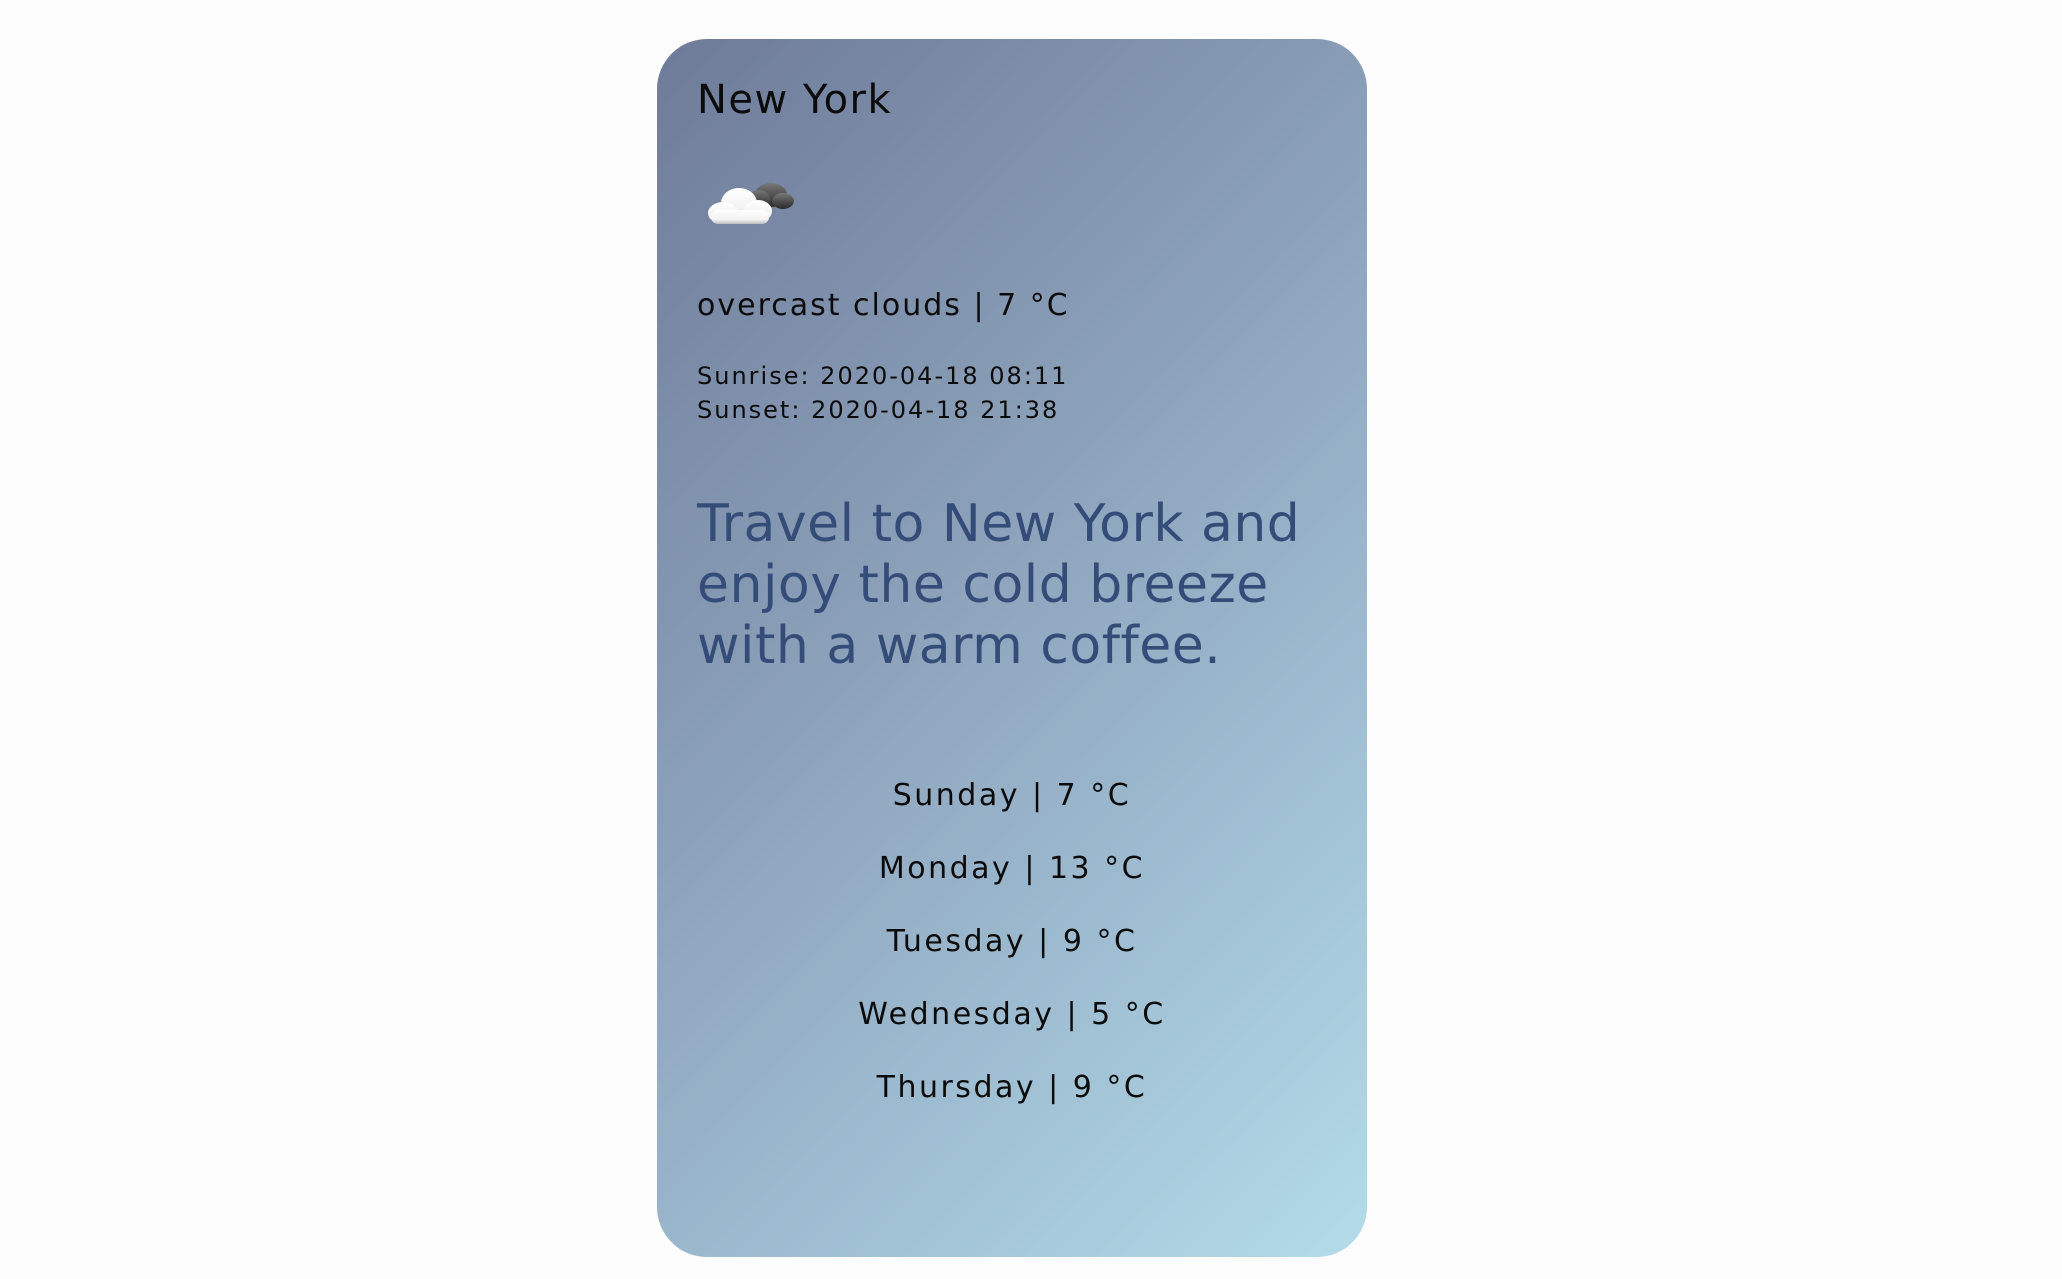  What do you see at coordinates (883, 305) in the screenshot?
I see `weather-summary: overcast clouds | 7 °C` at bounding box center [883, 305].